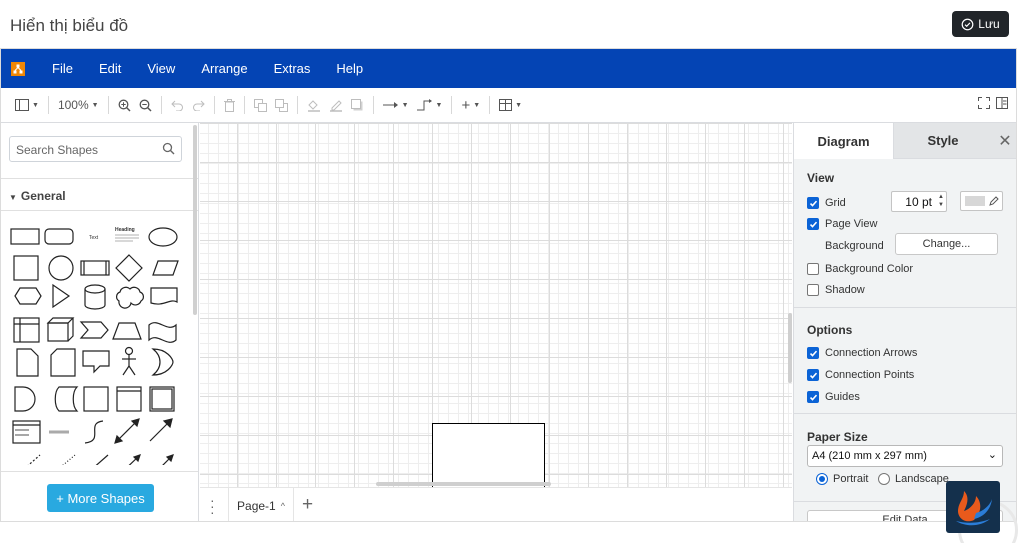  What do you see at coordinates (843, 141) in the screenshot?
I see `tab-diagram: Diagram` at bounding box center [843, 141].